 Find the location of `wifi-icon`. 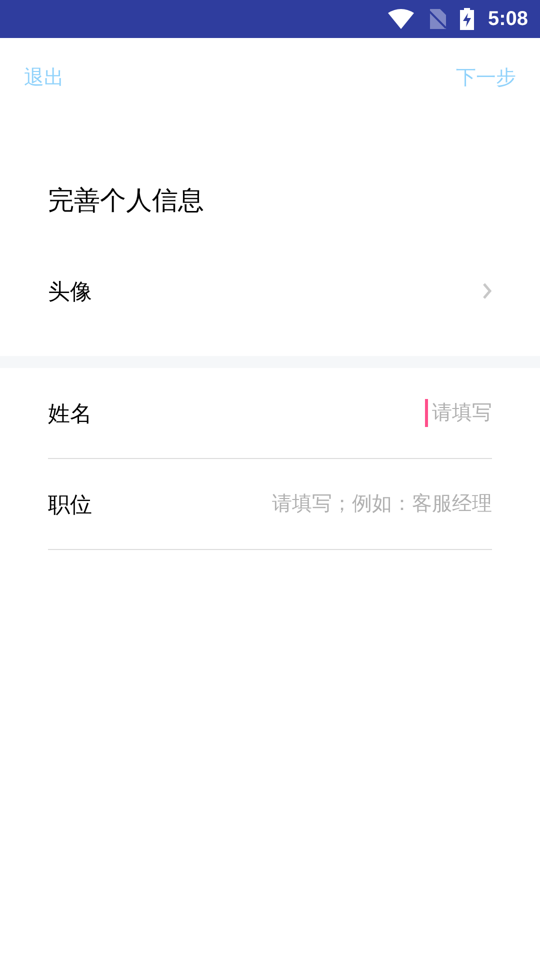

wifi-icon is located at coordinates (401, 19).